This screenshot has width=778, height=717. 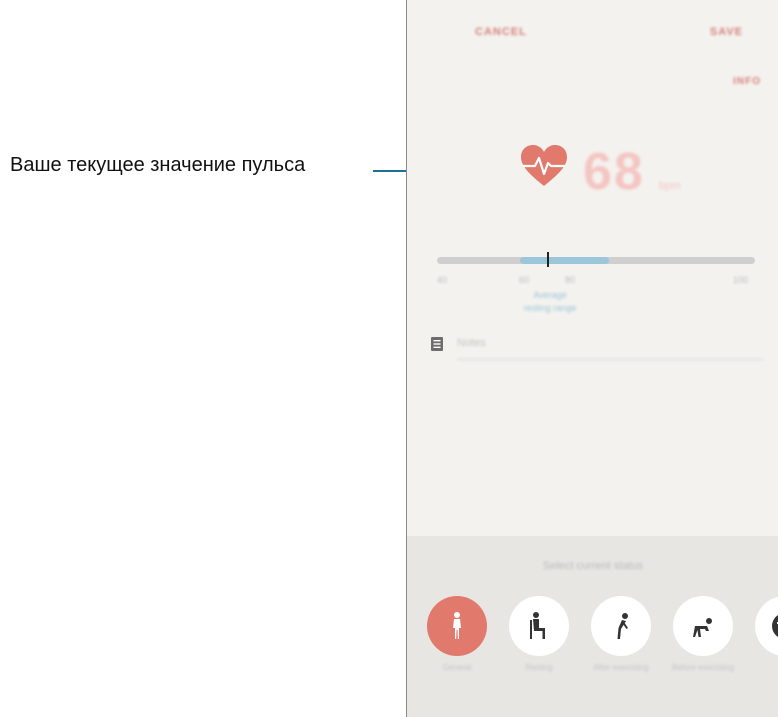 I want to click on range-label-line: resting range, so click(x=550, y=308).